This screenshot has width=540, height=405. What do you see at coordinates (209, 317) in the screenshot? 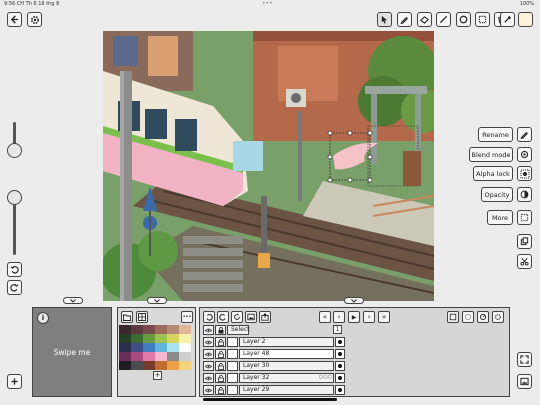
I see `undo-layer-button` at bounding box center [209, 317].